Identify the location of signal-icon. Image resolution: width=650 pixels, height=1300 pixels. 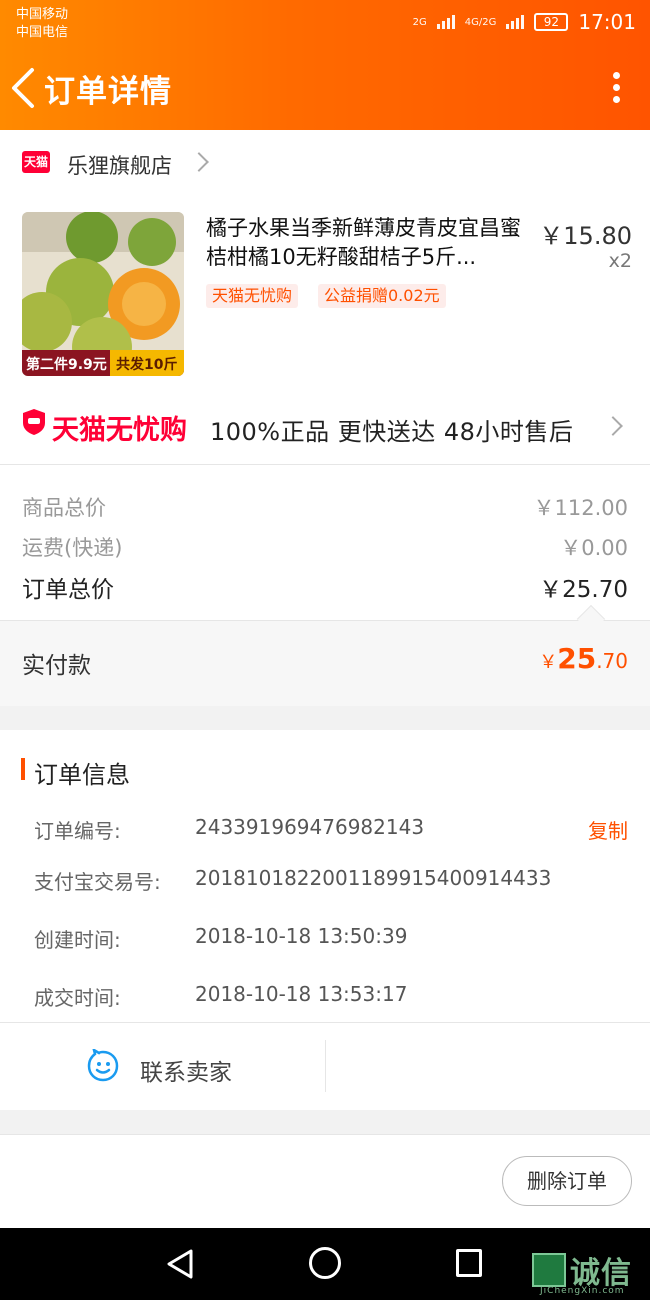
(445, 22).